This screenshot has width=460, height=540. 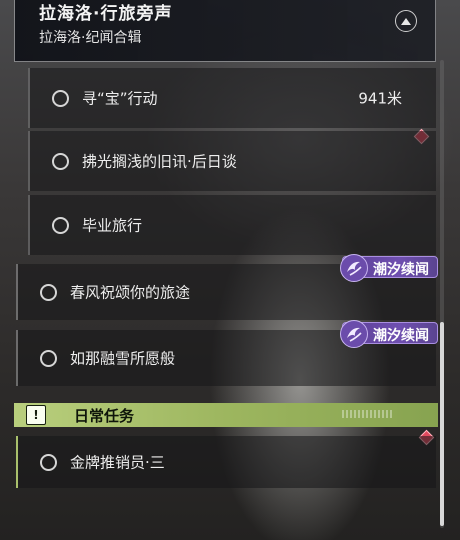 I want to click on quest-label: 拂光搁浅的旧讯·后日谈, so click(x=159, y=161).